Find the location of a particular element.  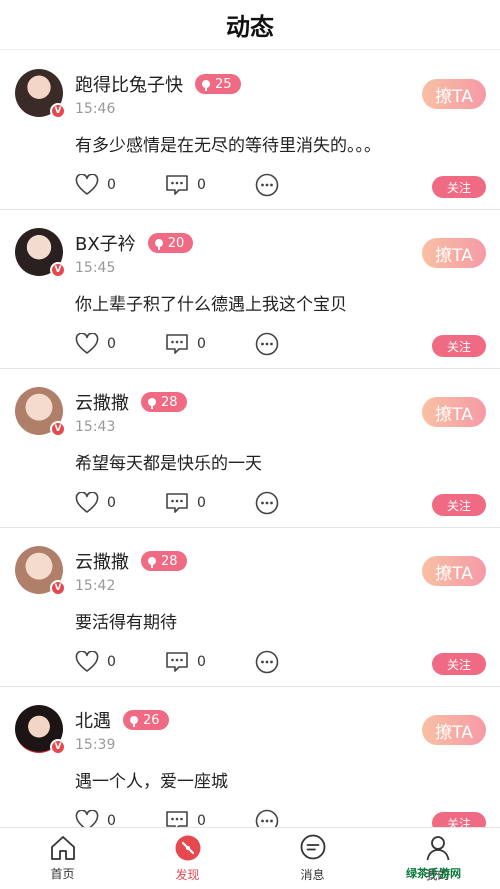

compass-icon is located at coordinates (187, 848).